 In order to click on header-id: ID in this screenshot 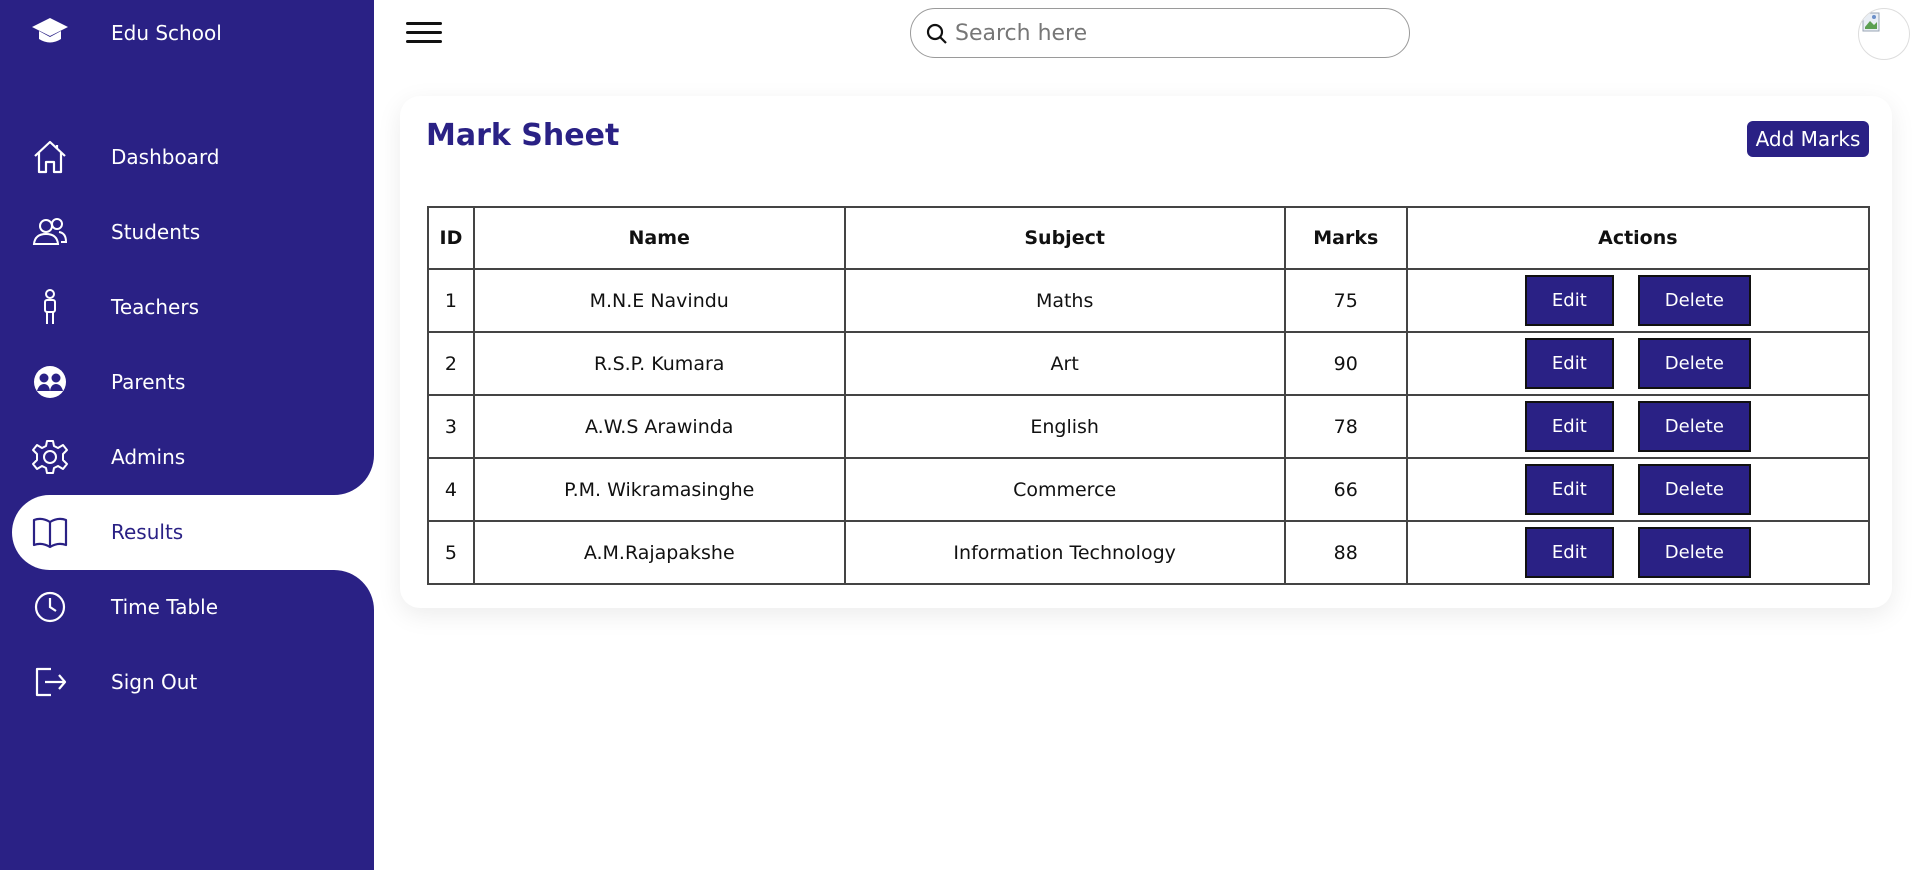, I will do `click(451, 238)`.